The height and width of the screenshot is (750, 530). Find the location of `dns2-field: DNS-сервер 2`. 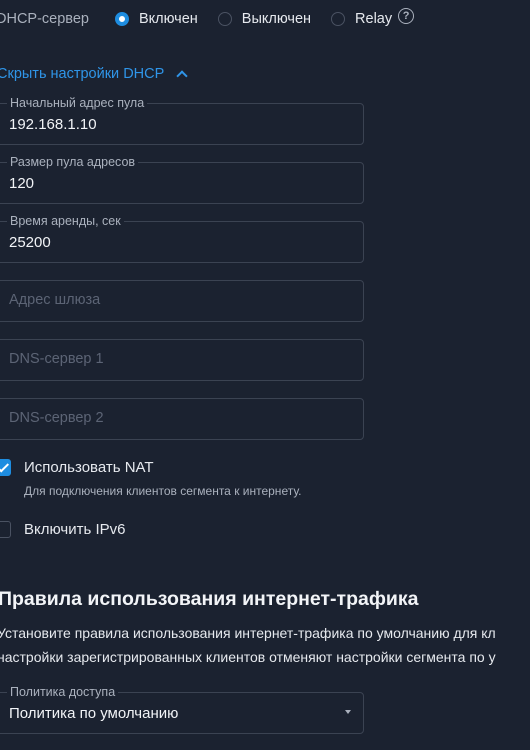

dns2-field: DNS-сервер 2 is located at coordinates (182, 419).